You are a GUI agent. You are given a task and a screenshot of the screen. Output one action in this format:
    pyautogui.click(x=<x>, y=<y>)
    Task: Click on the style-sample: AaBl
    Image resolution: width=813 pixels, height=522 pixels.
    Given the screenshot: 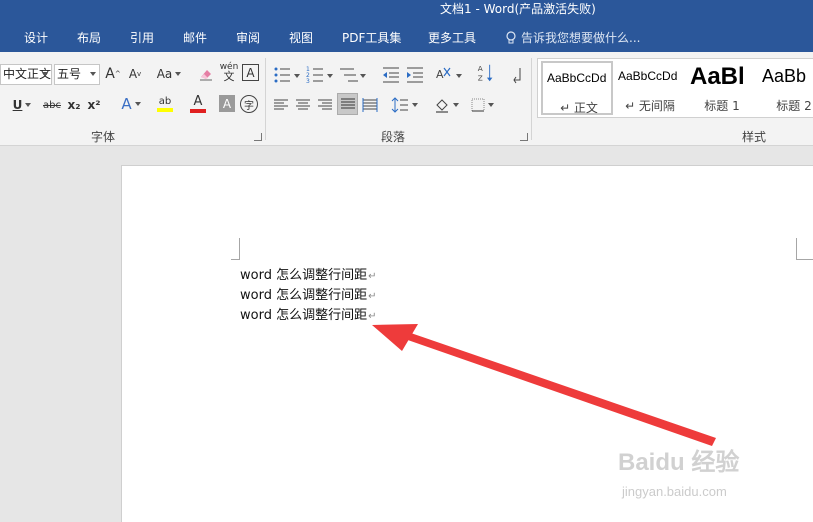 What is the action you would take?
    pyautogui.click(x=717, y=76)
    